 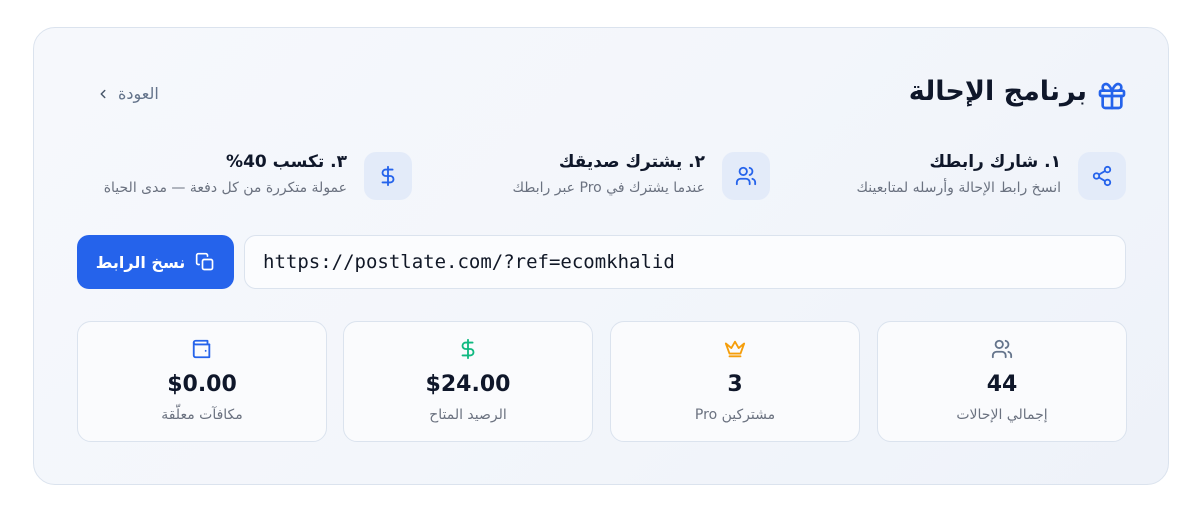 What do you see at coordinates (103, 94) in the screenshot?
I see `chevron-left-icon` at bounding box center [103, 94].